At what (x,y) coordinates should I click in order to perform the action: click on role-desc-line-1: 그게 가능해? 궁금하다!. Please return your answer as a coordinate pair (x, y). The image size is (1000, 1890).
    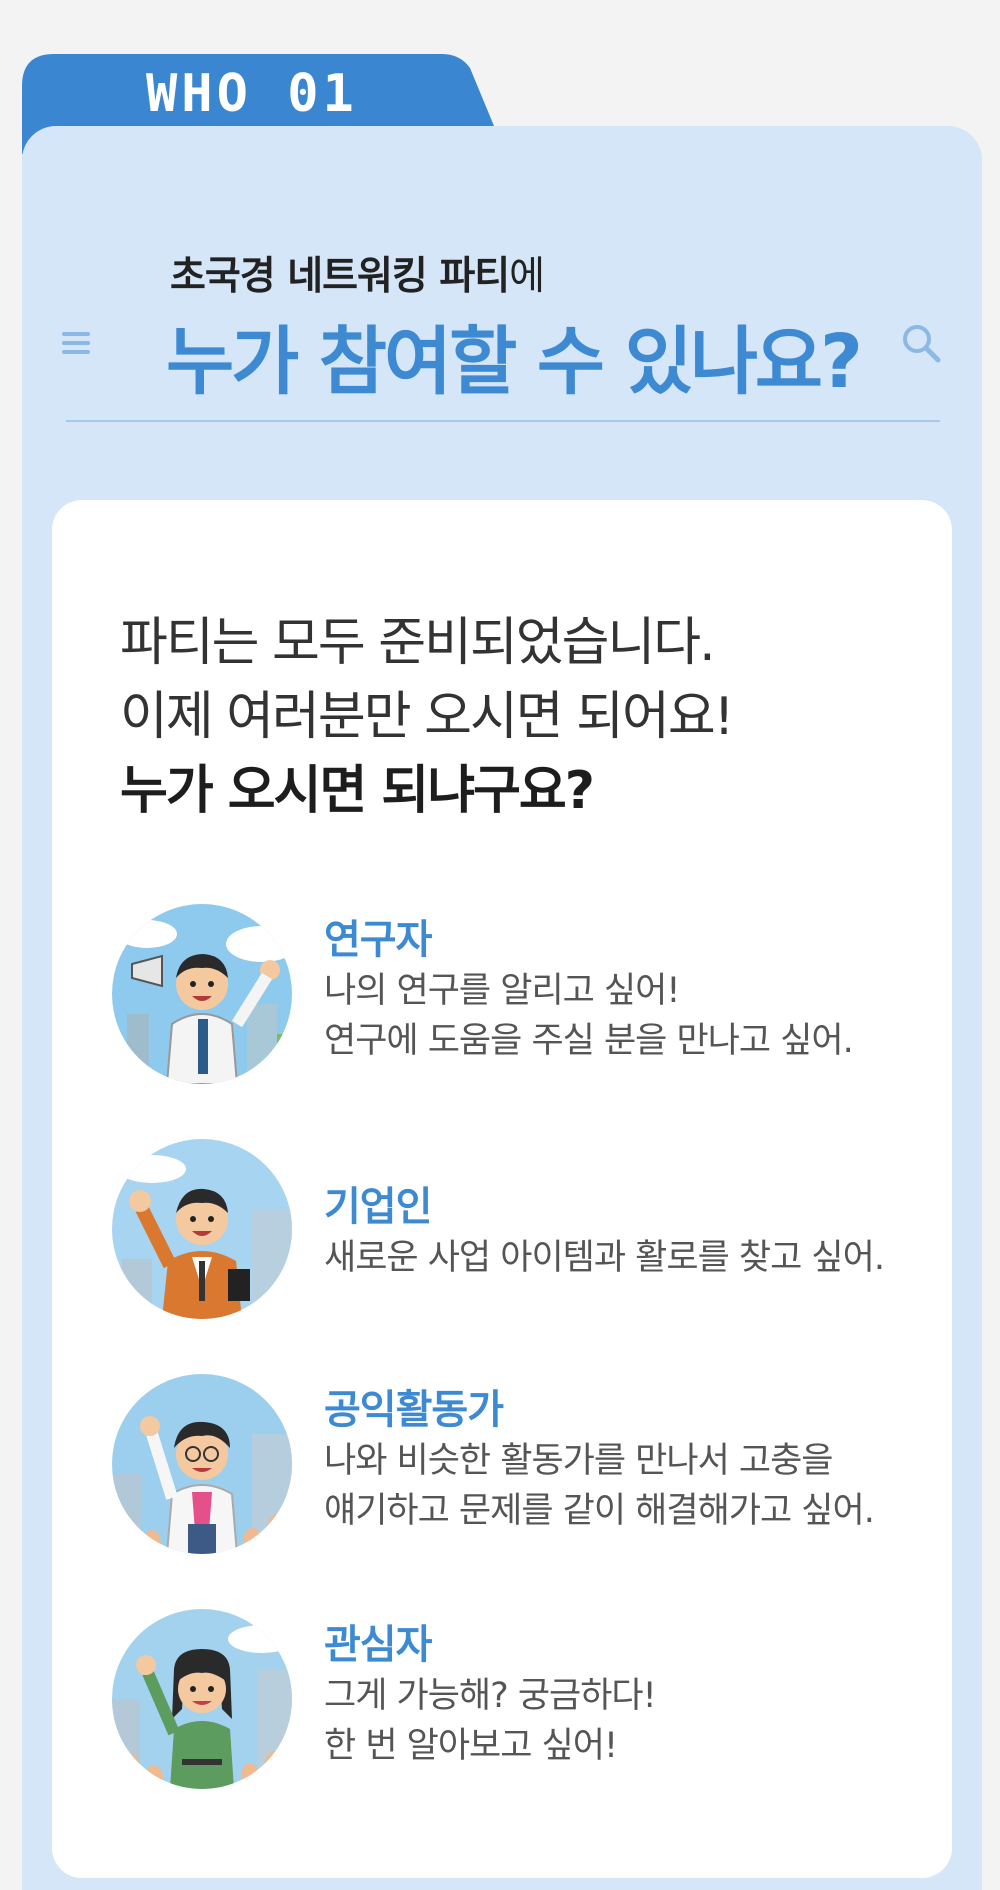
    Looking at the image, I should click on (490, 1696).